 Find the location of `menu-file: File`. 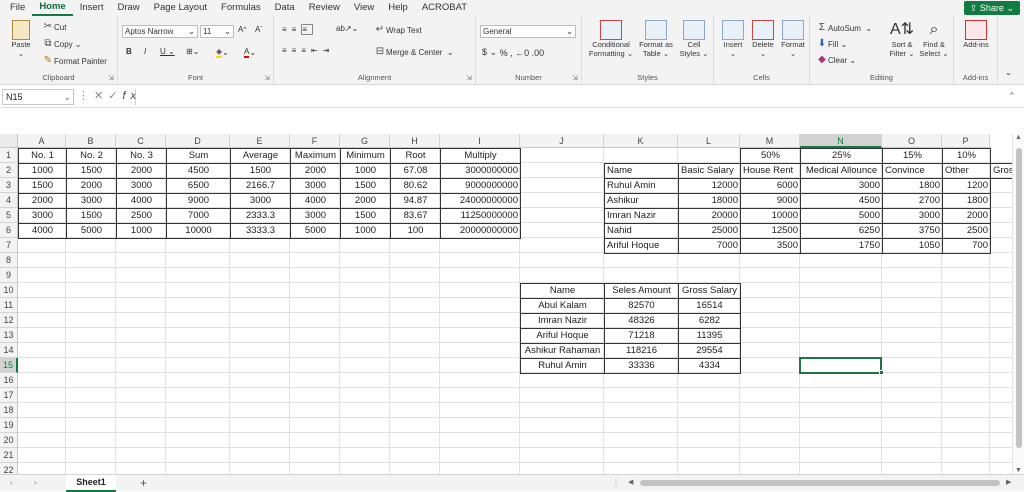

menu-file: File is located at coordinates (16, 8).